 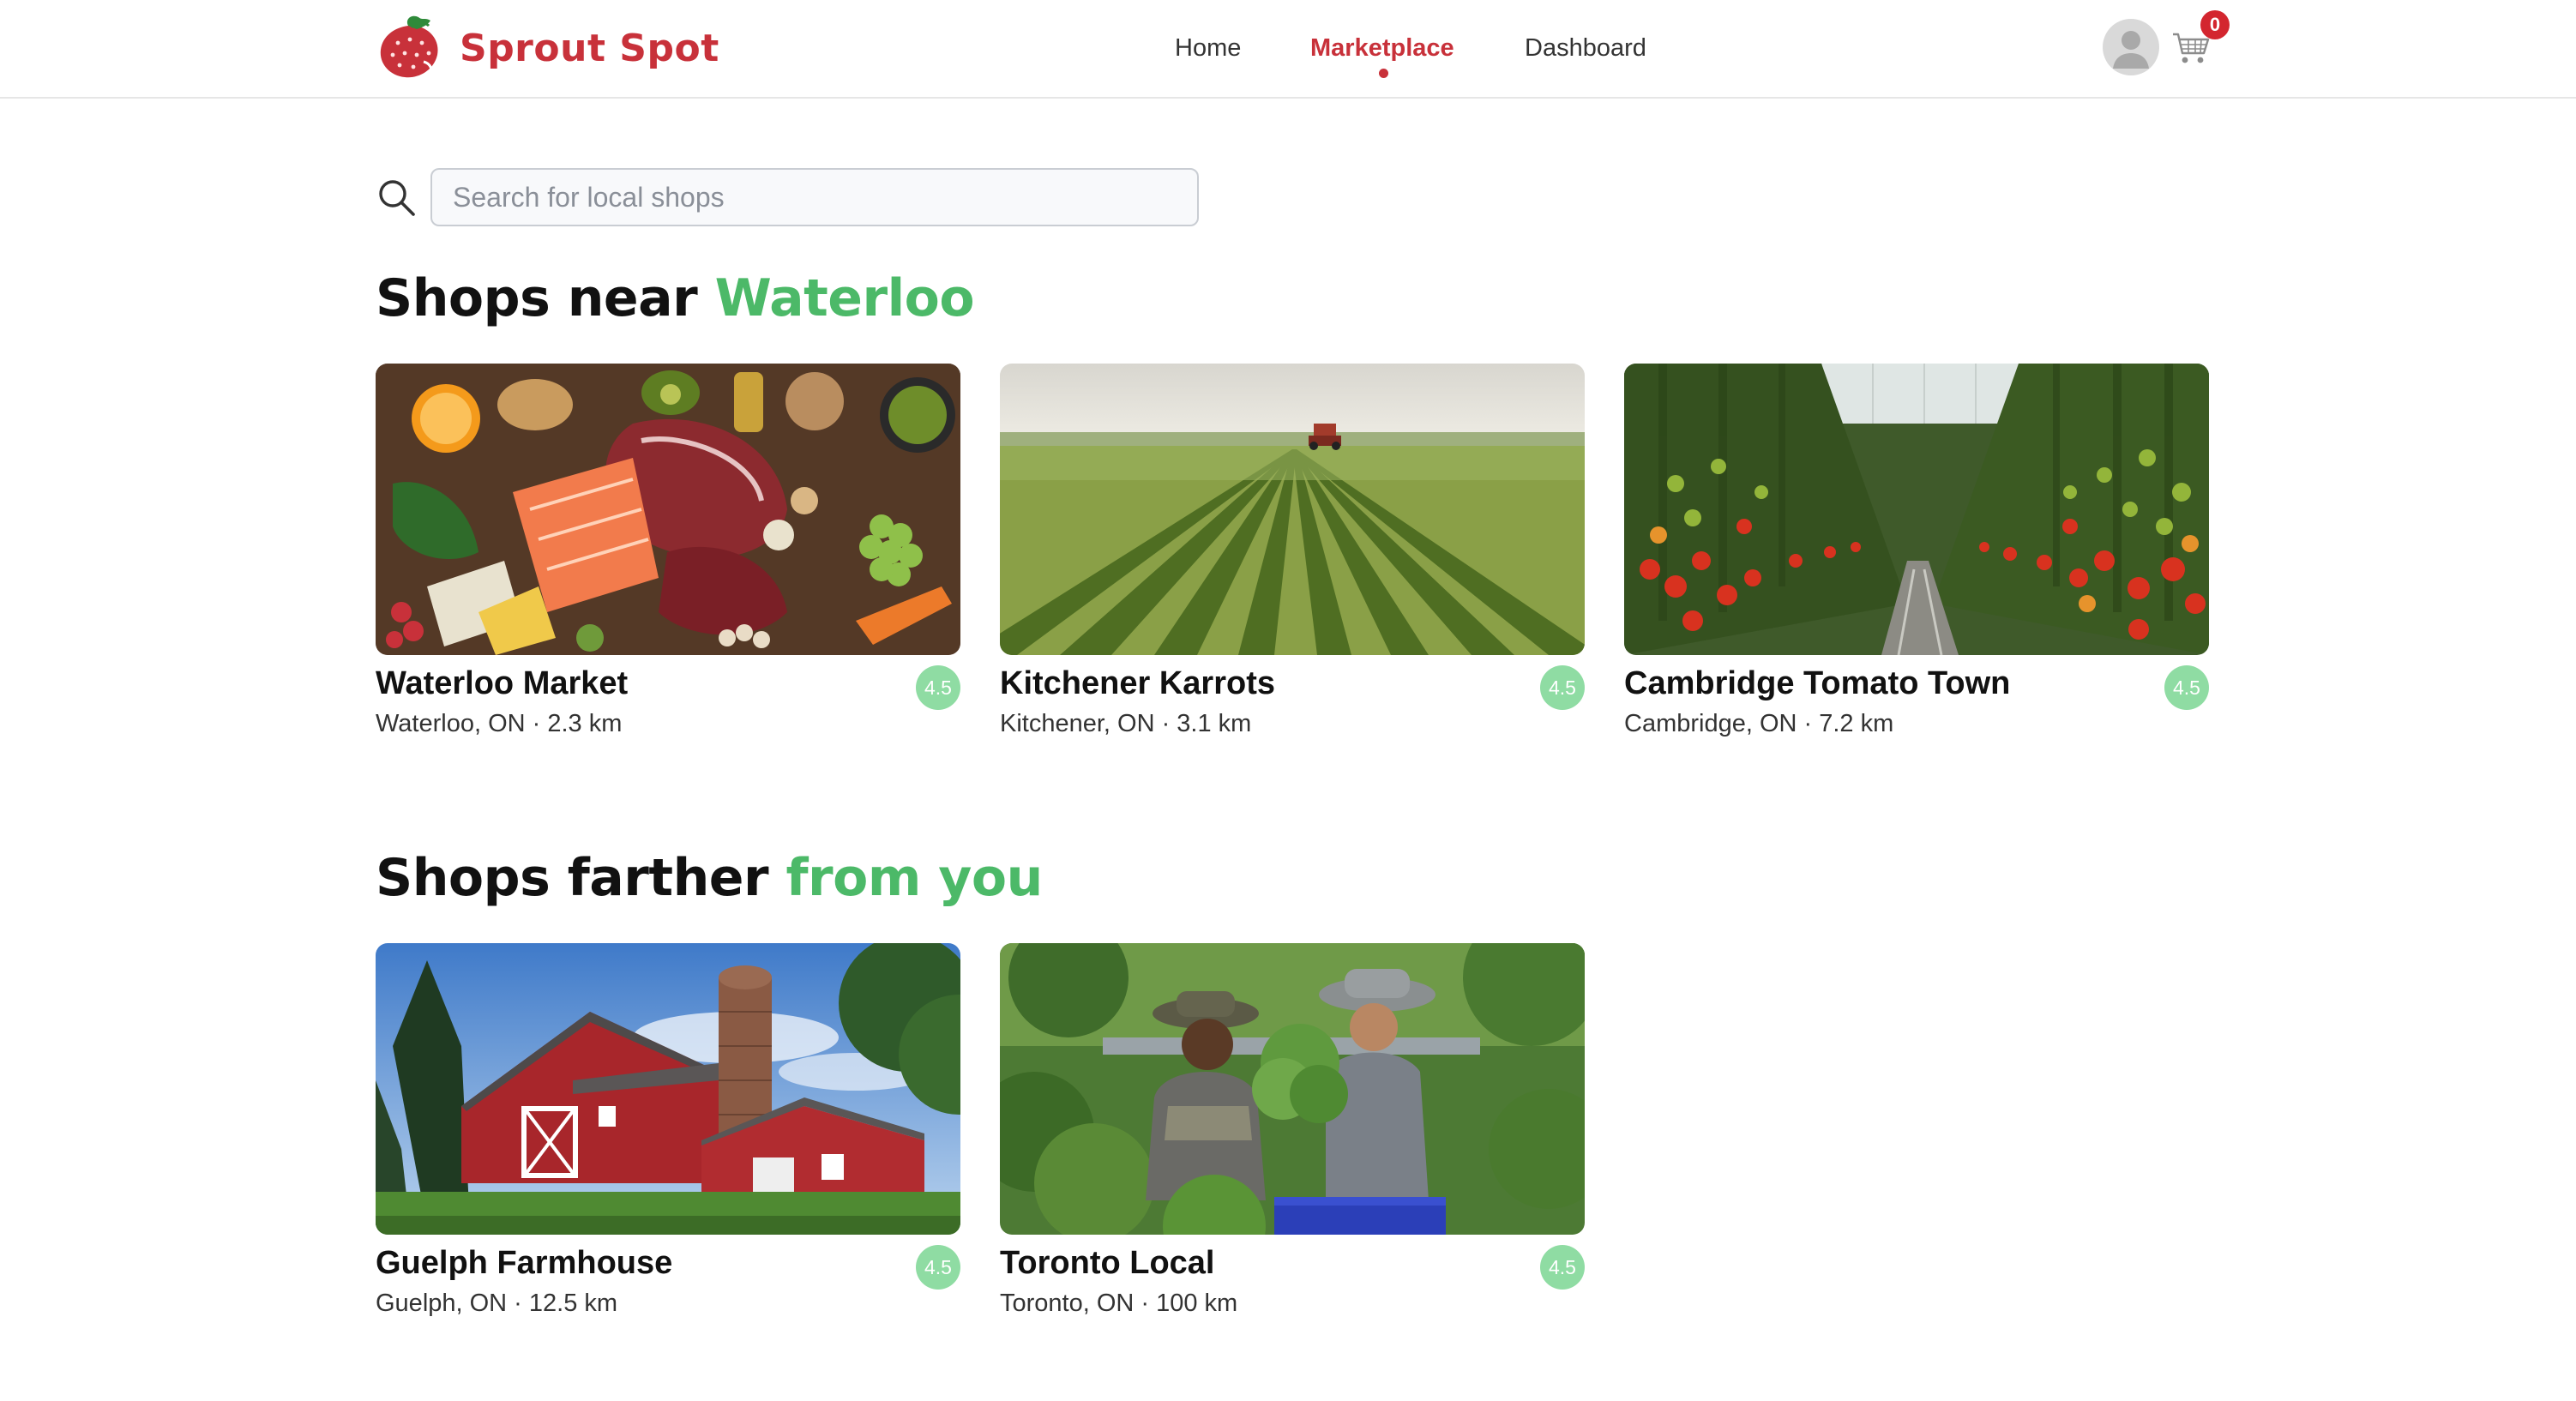 What do you see at coordinates (1917, 510) in the screenshot?
I see `shop-image-tomato-greenhouse` at bounding box center [1917, 510].